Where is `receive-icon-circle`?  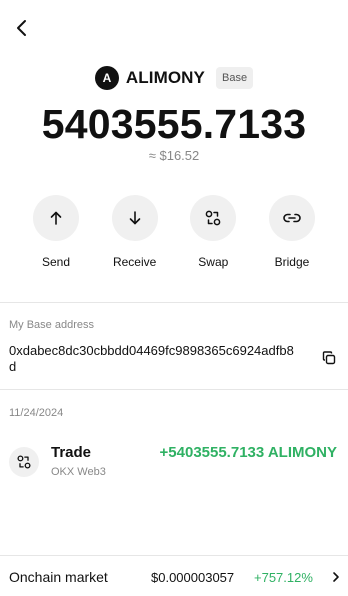
receive-icon-circle is located at coordinates (134, 218).